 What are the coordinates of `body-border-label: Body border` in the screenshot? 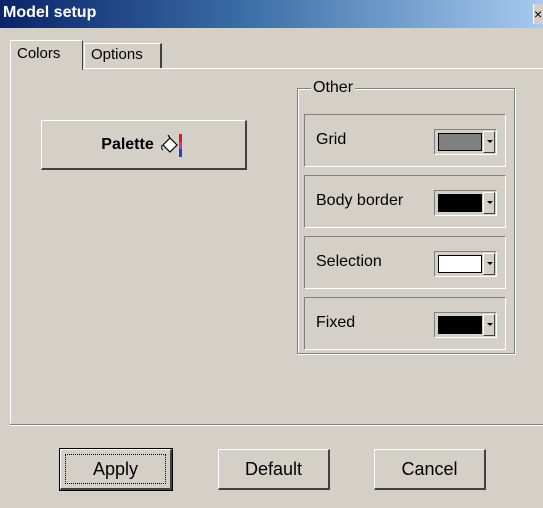 It's located at (360, 200).